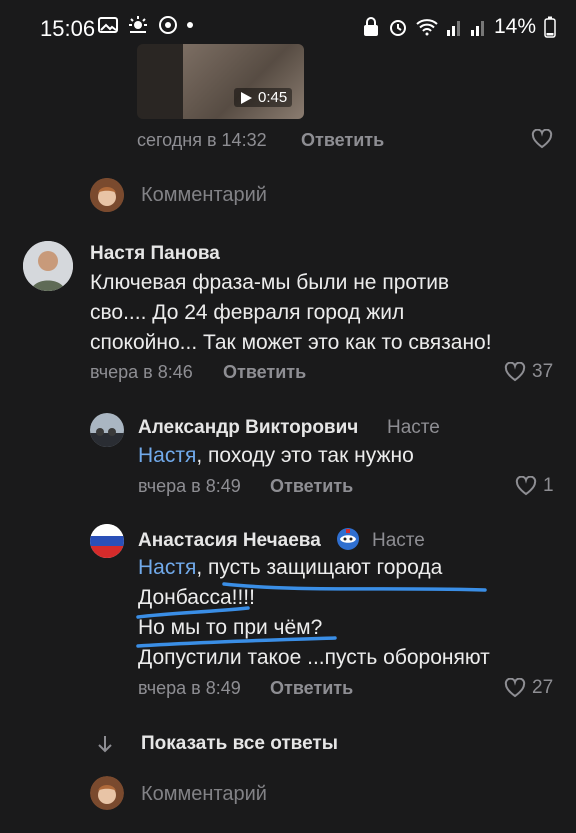 Image resolution: width=576 pixels, height=833 pixels. I want to click on reply-like-button: 27, so click(528, 688).